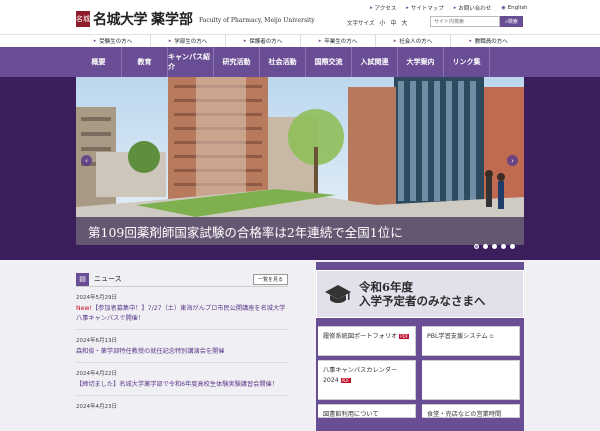  What do you see at coordinates (96, 298) in the screenshot?
I see `news-date: 2024年5月29日` at bounding box center [96, 298].